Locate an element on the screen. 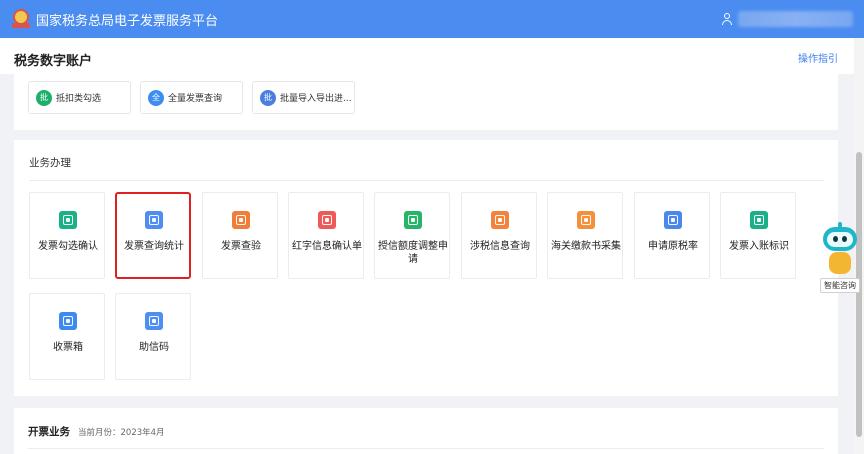 The image size is (864, 454). ticket-verify-icon is located at coordinates (241, 220).